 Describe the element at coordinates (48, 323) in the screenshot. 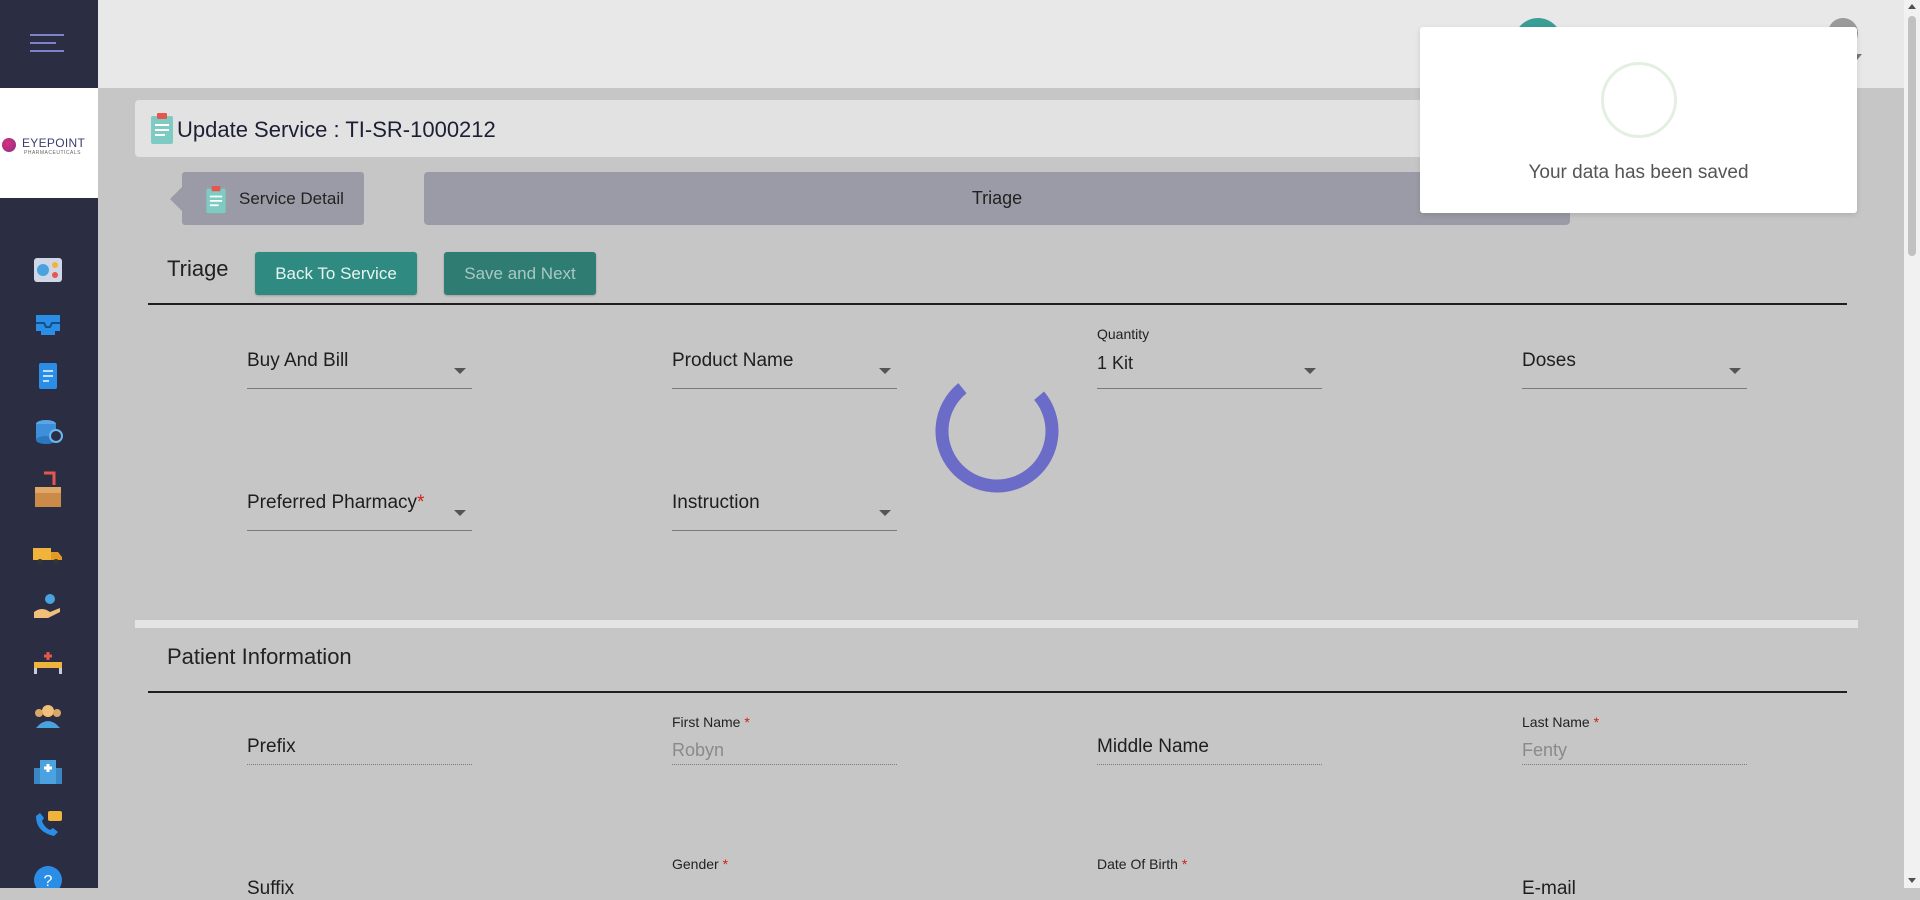

I see `inbox-tray-icon` at that location.